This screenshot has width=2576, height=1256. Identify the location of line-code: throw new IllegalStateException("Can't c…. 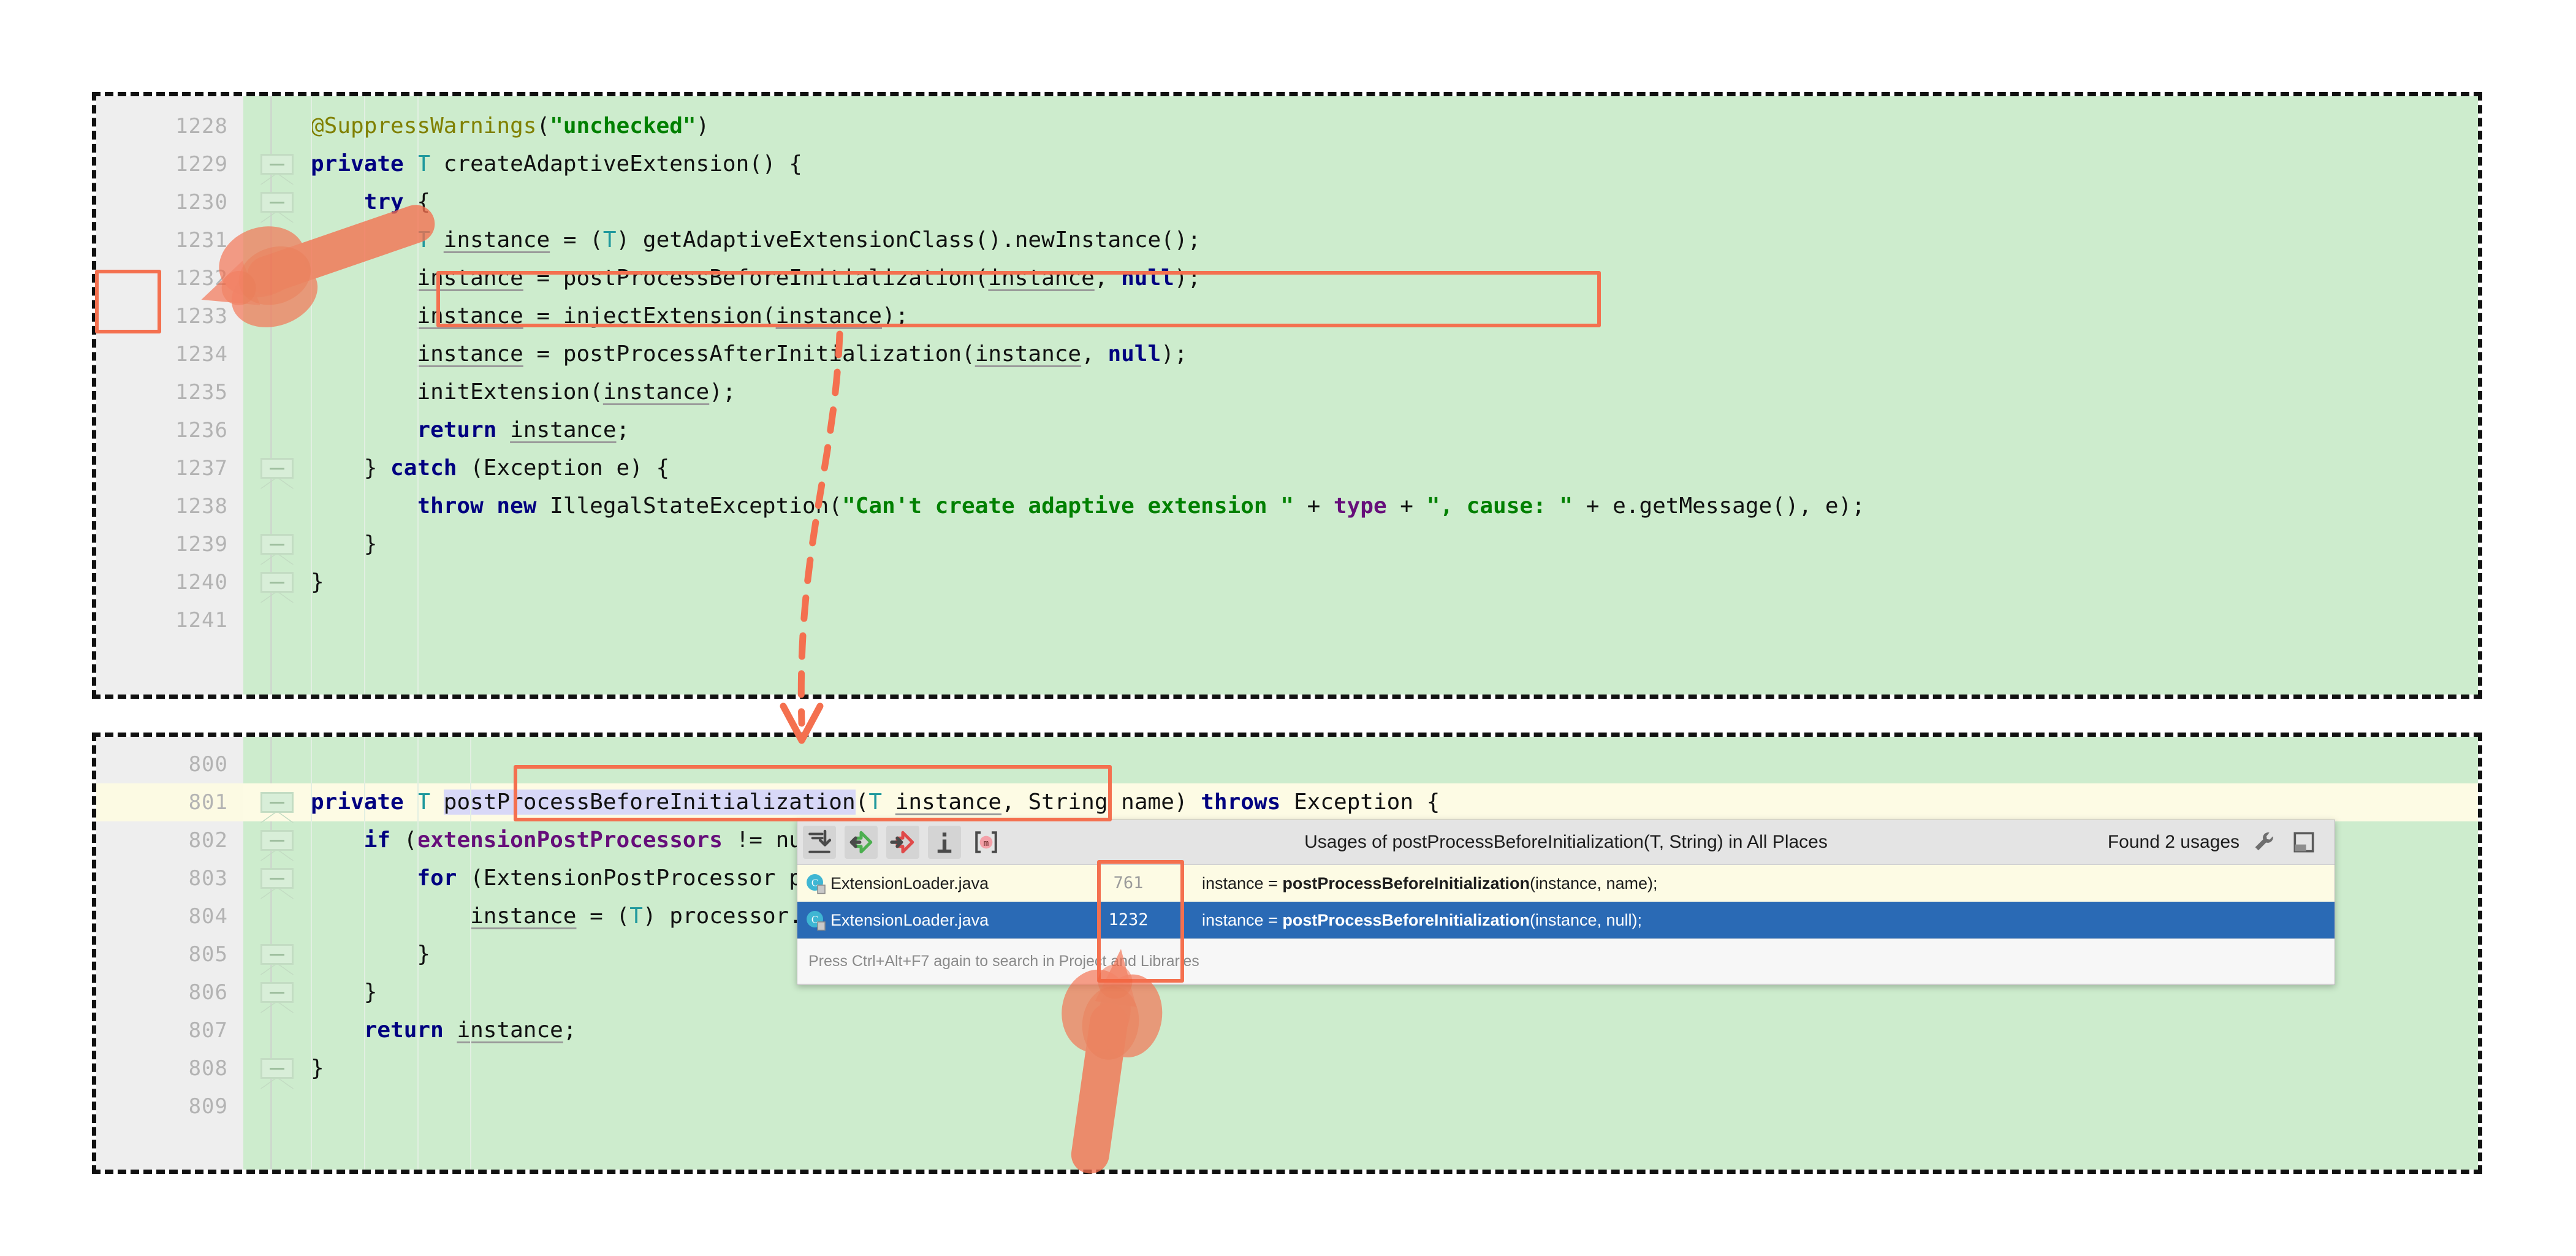
(1394, 506).